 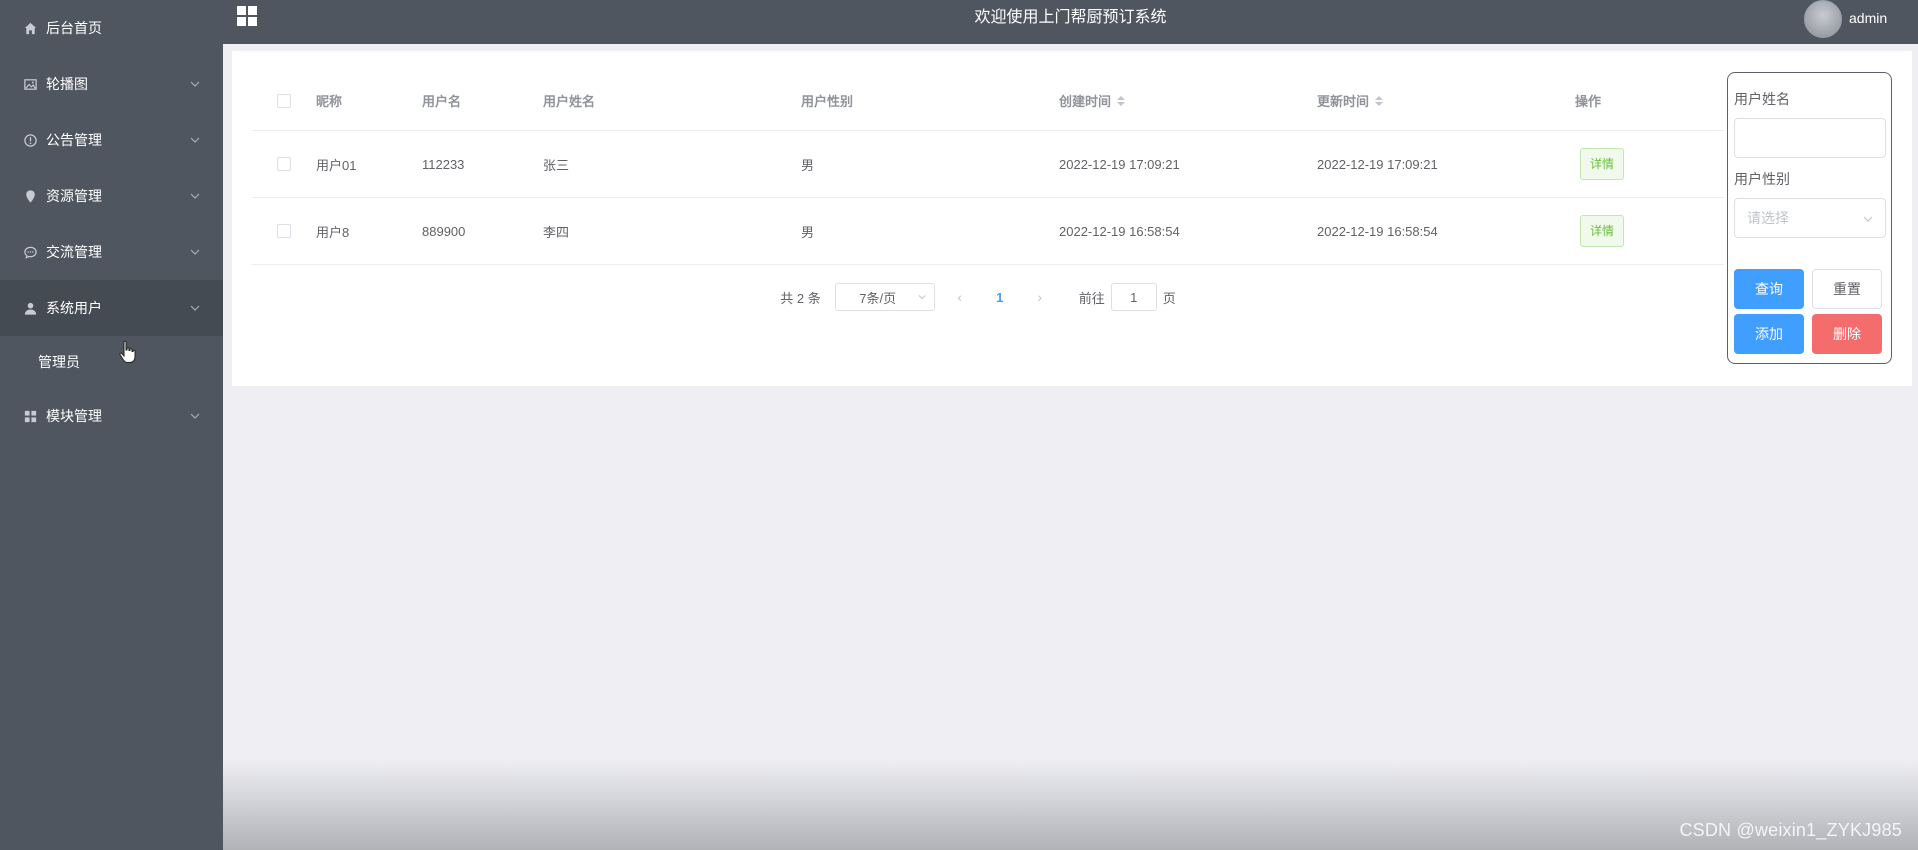 I want to click on column-header-username: 用户名, so click(x=442, y=101).